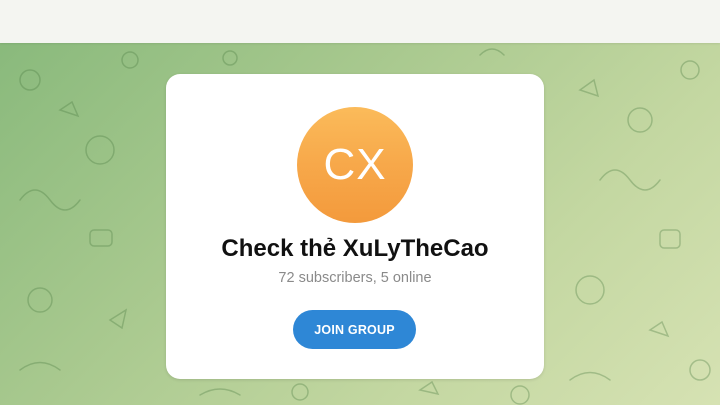  Describe the element at coordinates (355, 278) in the screenshot. I see `channel-member-count: 72 subscribers, 5 online` at that location.